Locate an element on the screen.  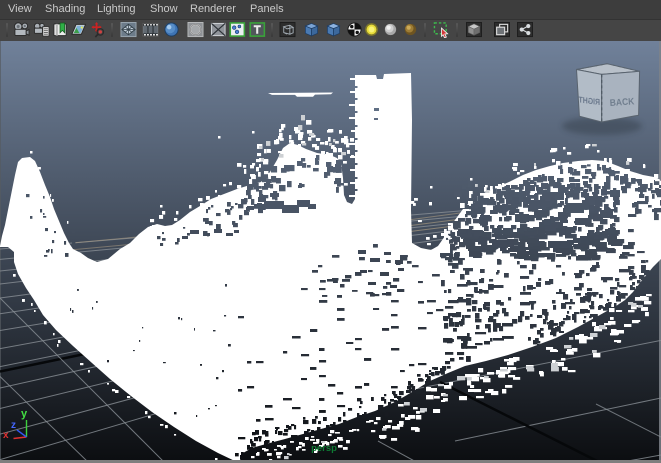
svg-text: BACK is located at coordinates (621, 102).